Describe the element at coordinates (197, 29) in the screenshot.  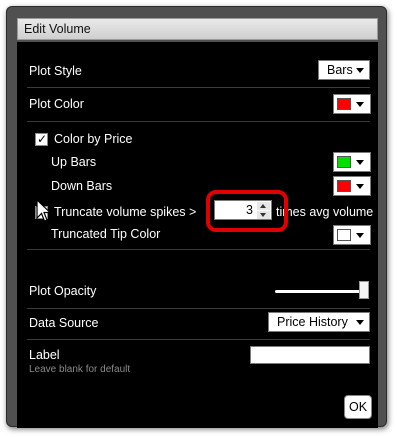
I see `title-bar: Edit Volume` at that location.